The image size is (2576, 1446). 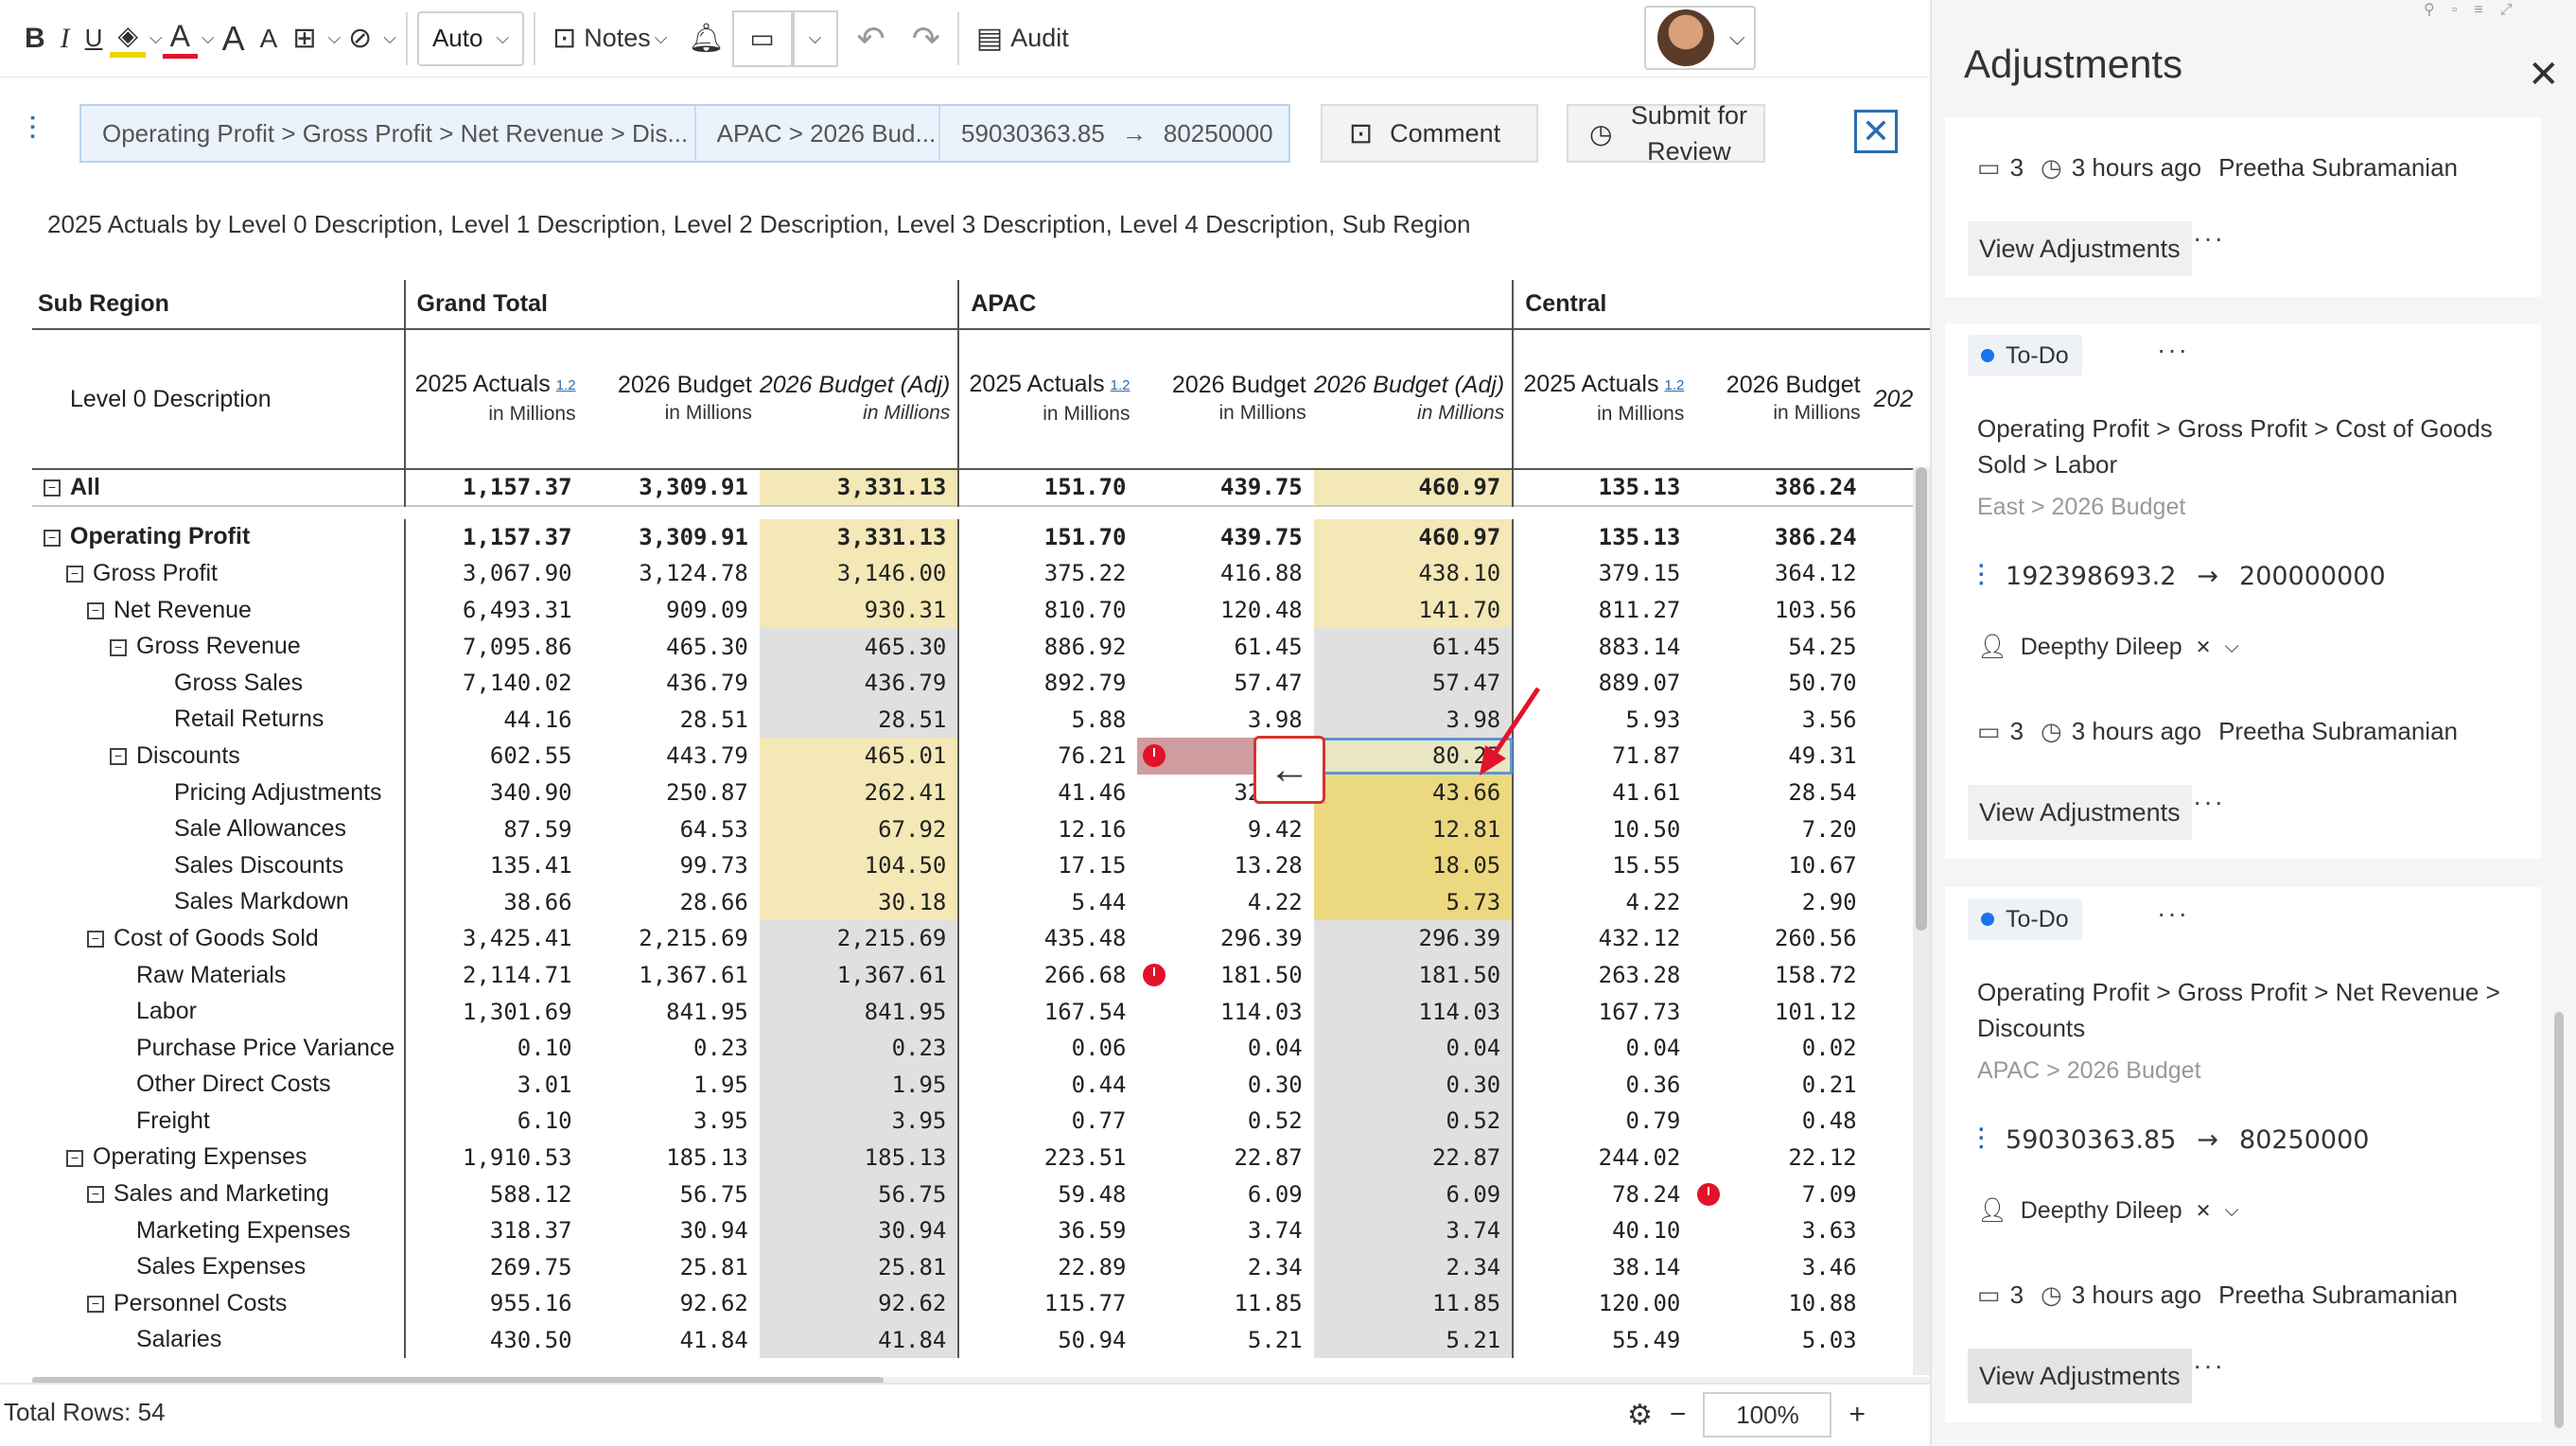 I want to click on row-label: Labor, so click(x=219, y=1012).